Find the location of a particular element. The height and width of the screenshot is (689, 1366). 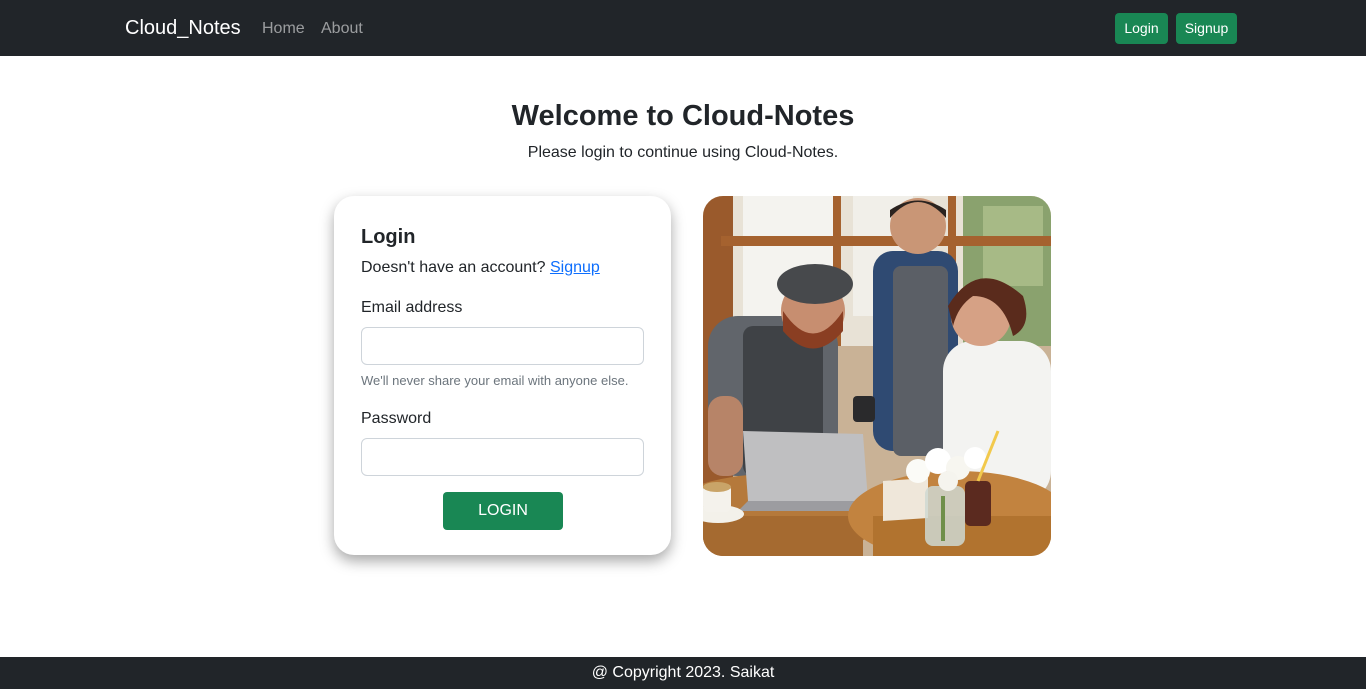

nav-link-home: Home is located at coordinates (283, 29).